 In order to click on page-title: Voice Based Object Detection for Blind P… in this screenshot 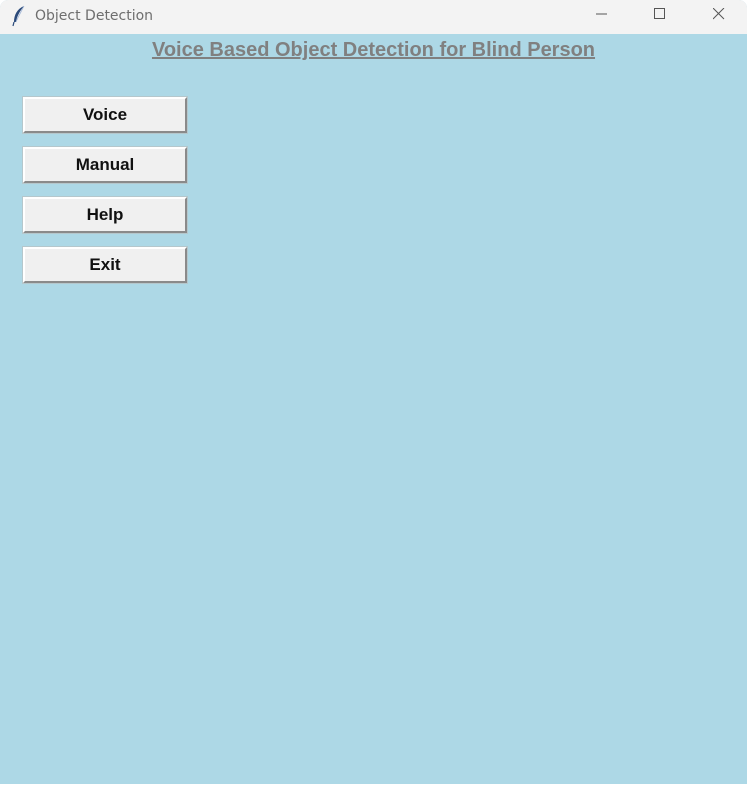, I will do `click(373, 50)`.